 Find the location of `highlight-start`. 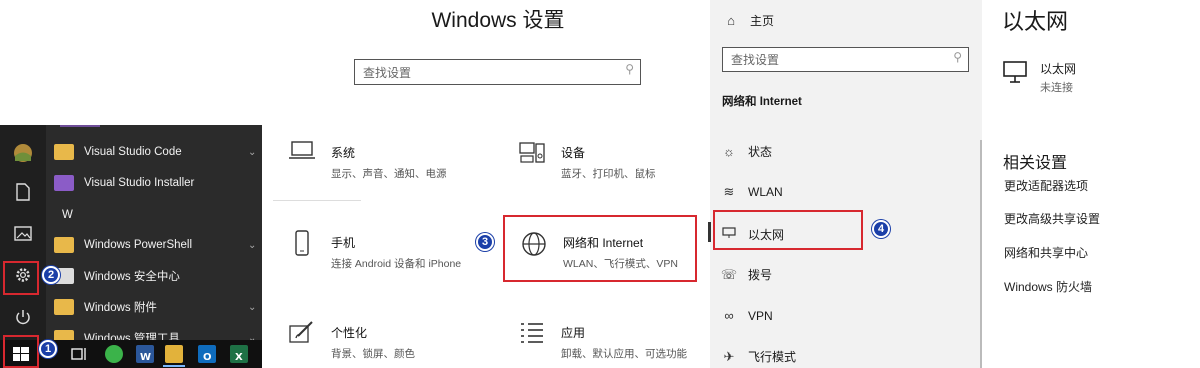

highlight-start is located at coordinates (21, 351).